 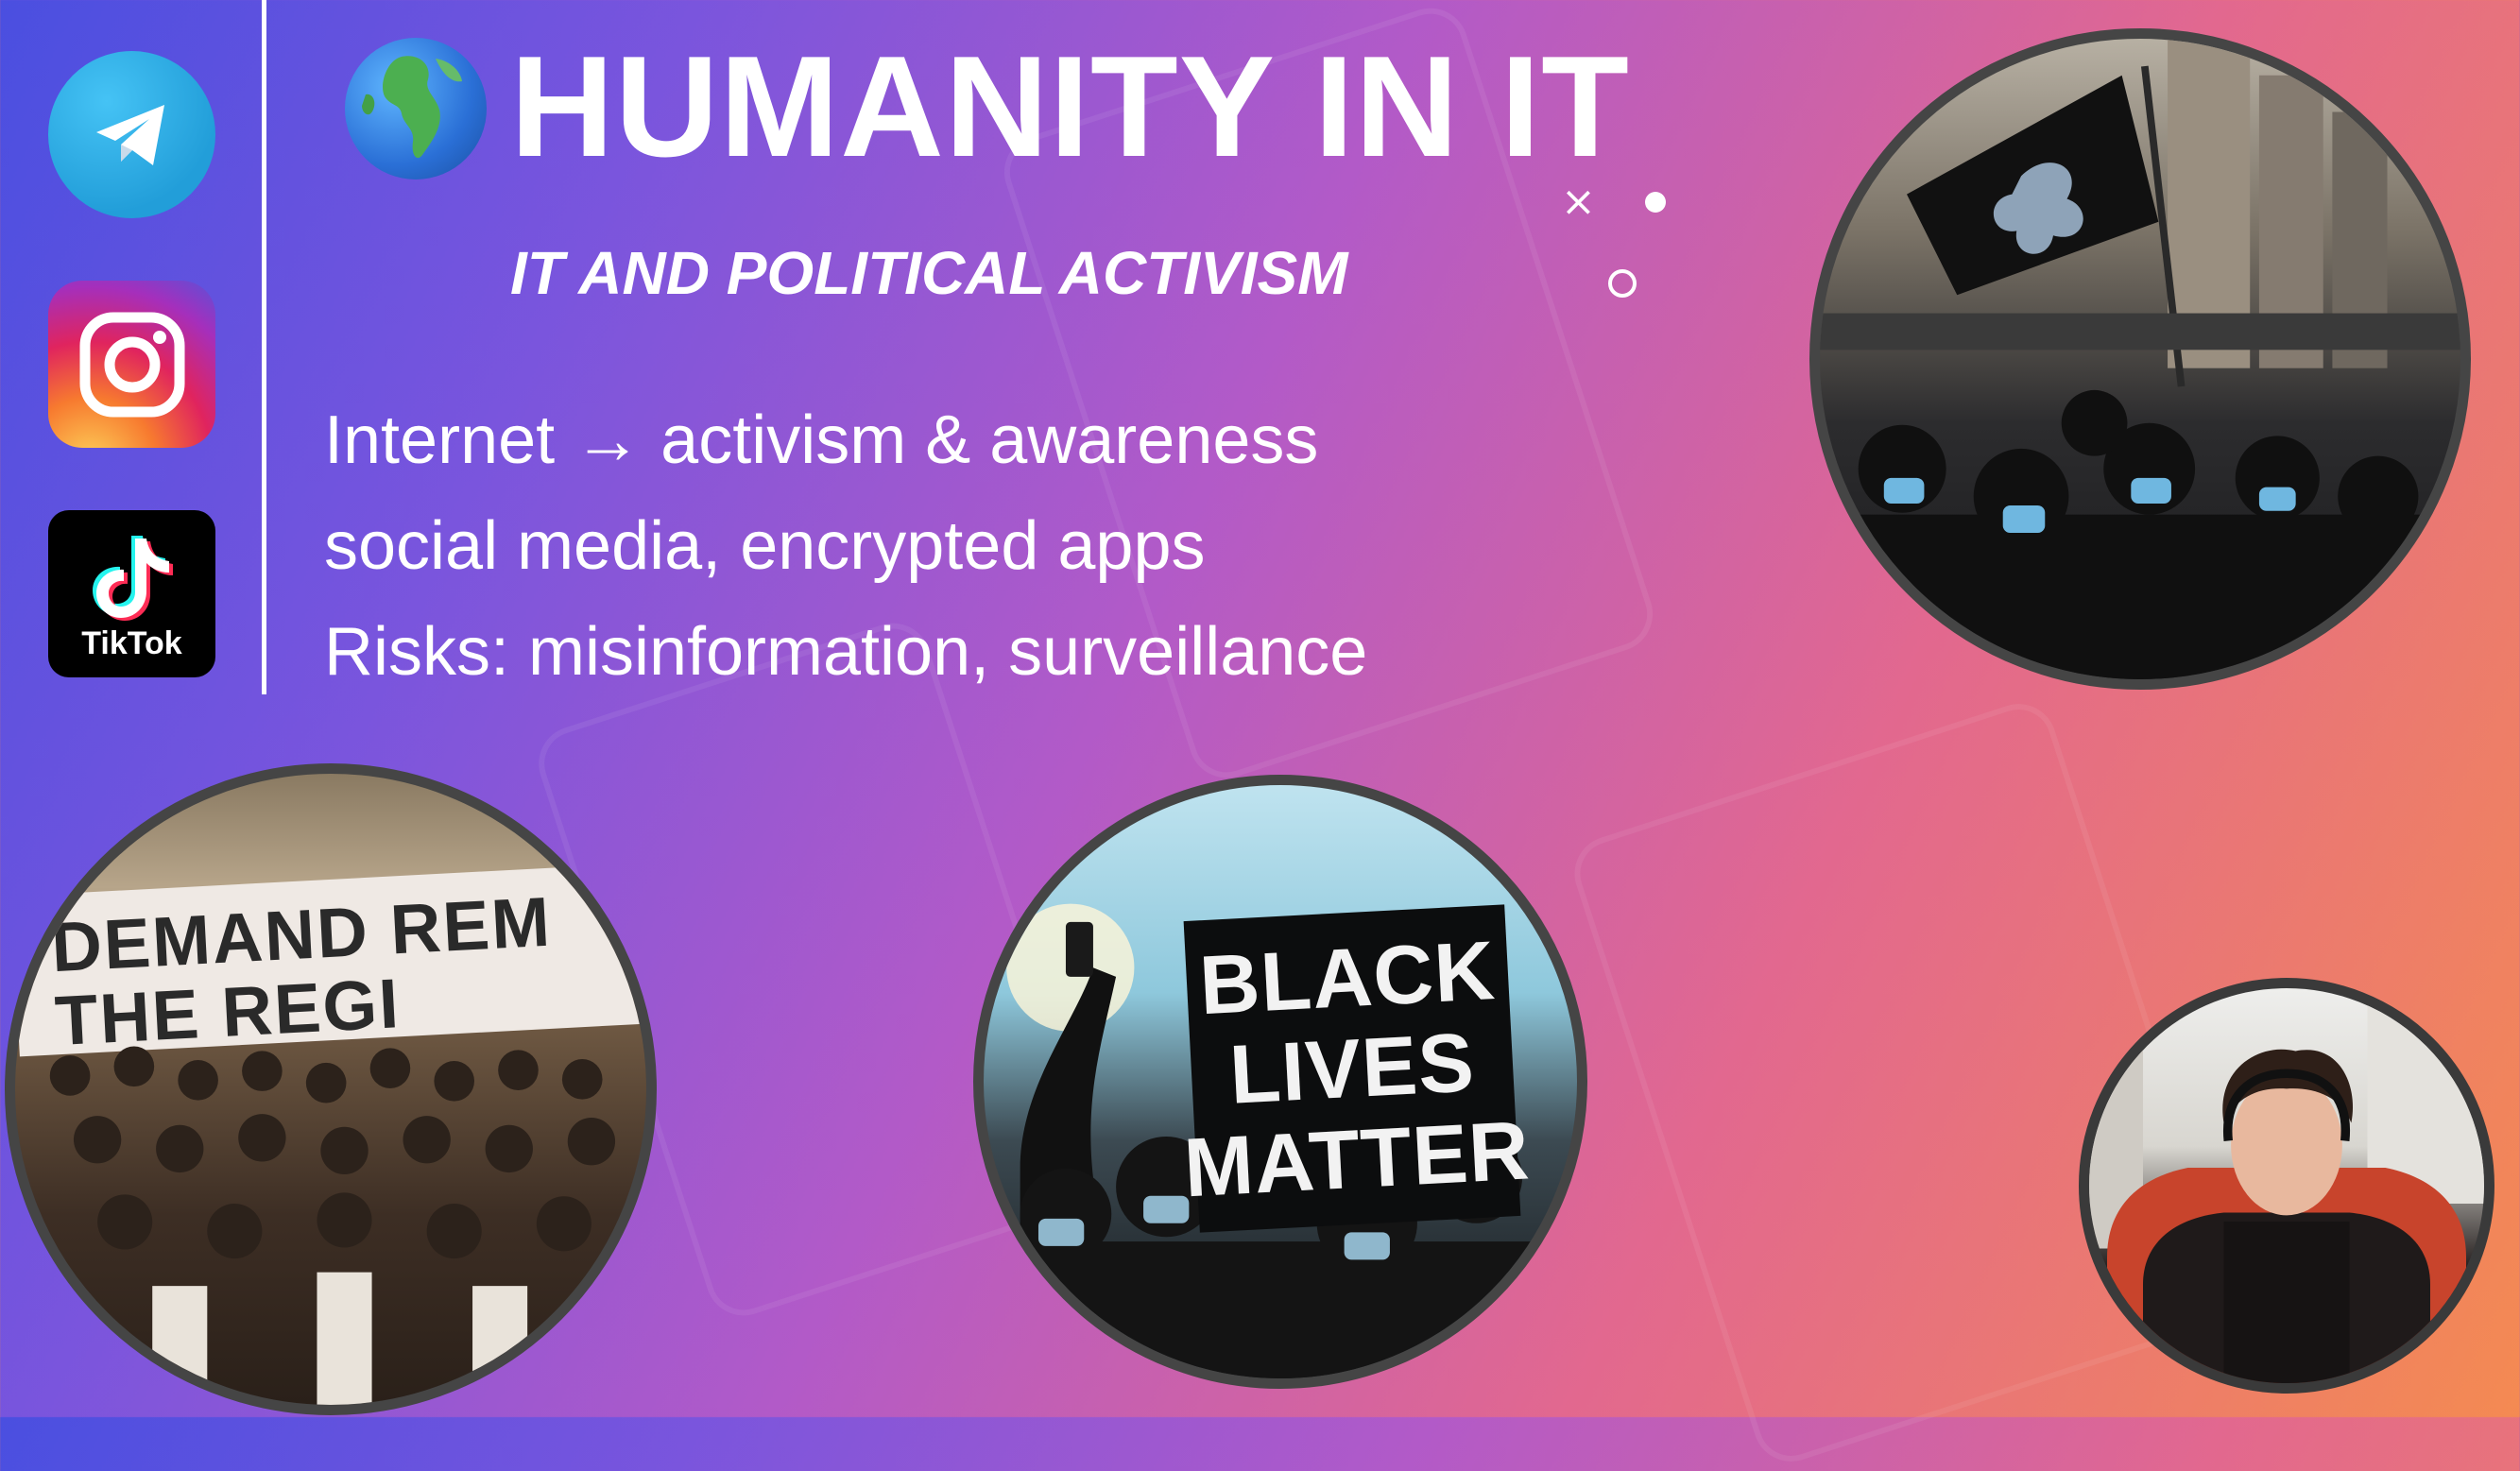 What do you see at coordinates (1352, 1068) in the screenshot?
I see `sign-line: LIVES` at bounding box center [1352, 1068].